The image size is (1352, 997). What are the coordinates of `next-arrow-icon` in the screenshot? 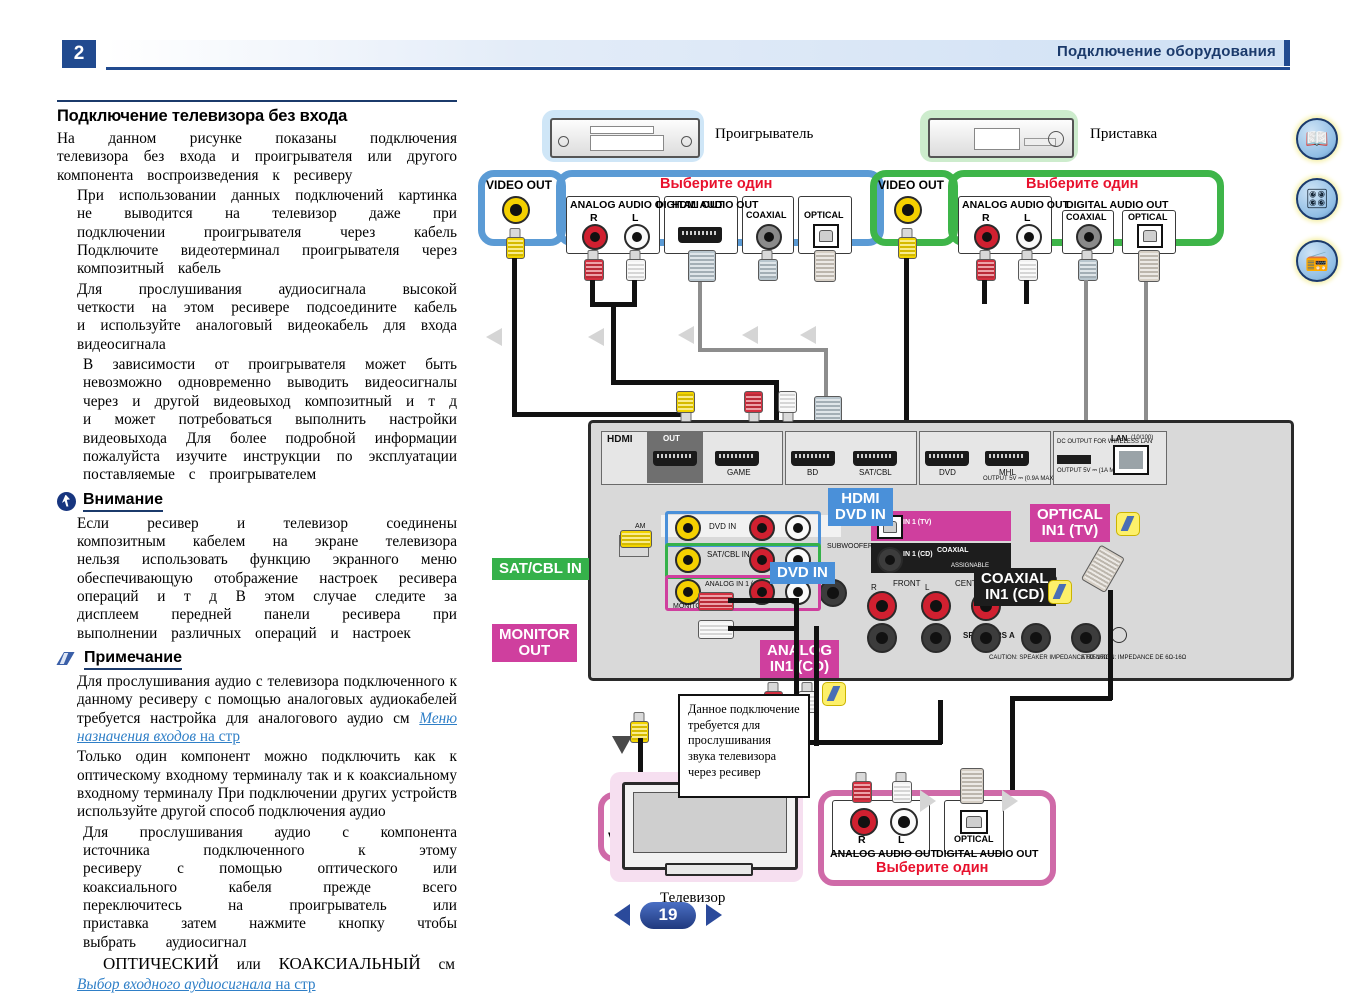 It's located at (714, 915).